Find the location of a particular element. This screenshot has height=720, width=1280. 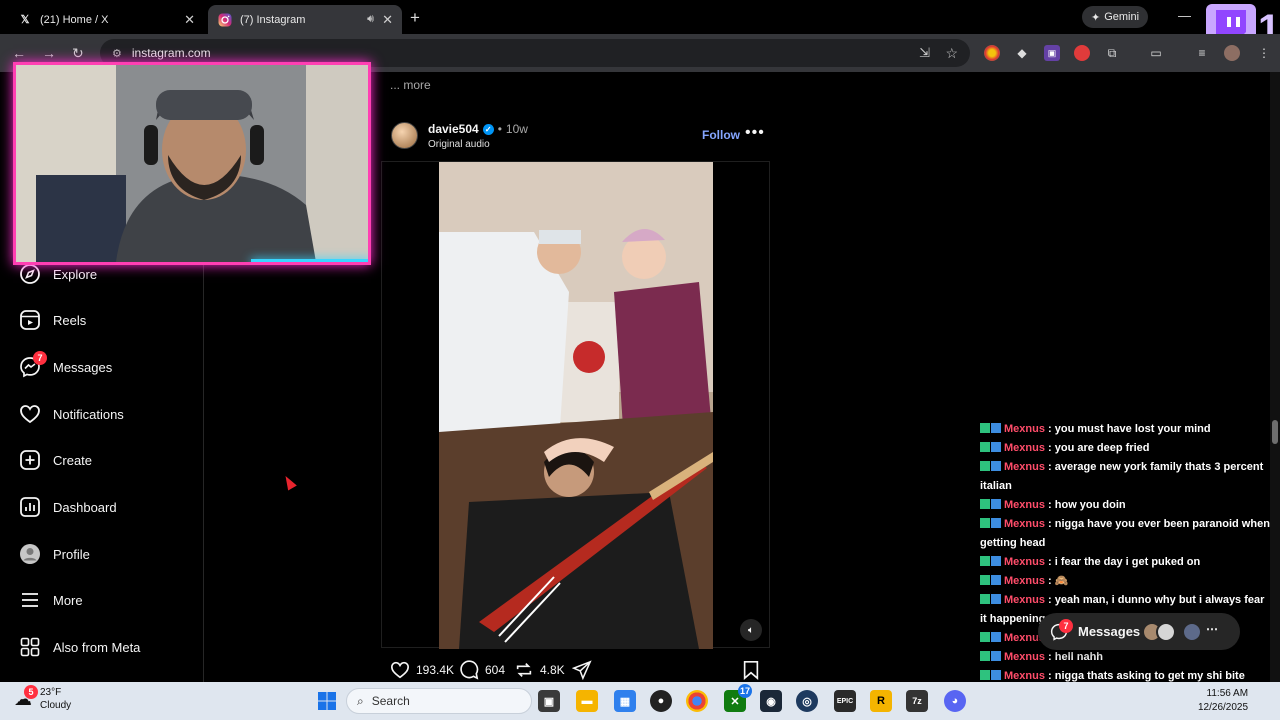

more-options-icon: ••• is located at coordinates (755, 133).